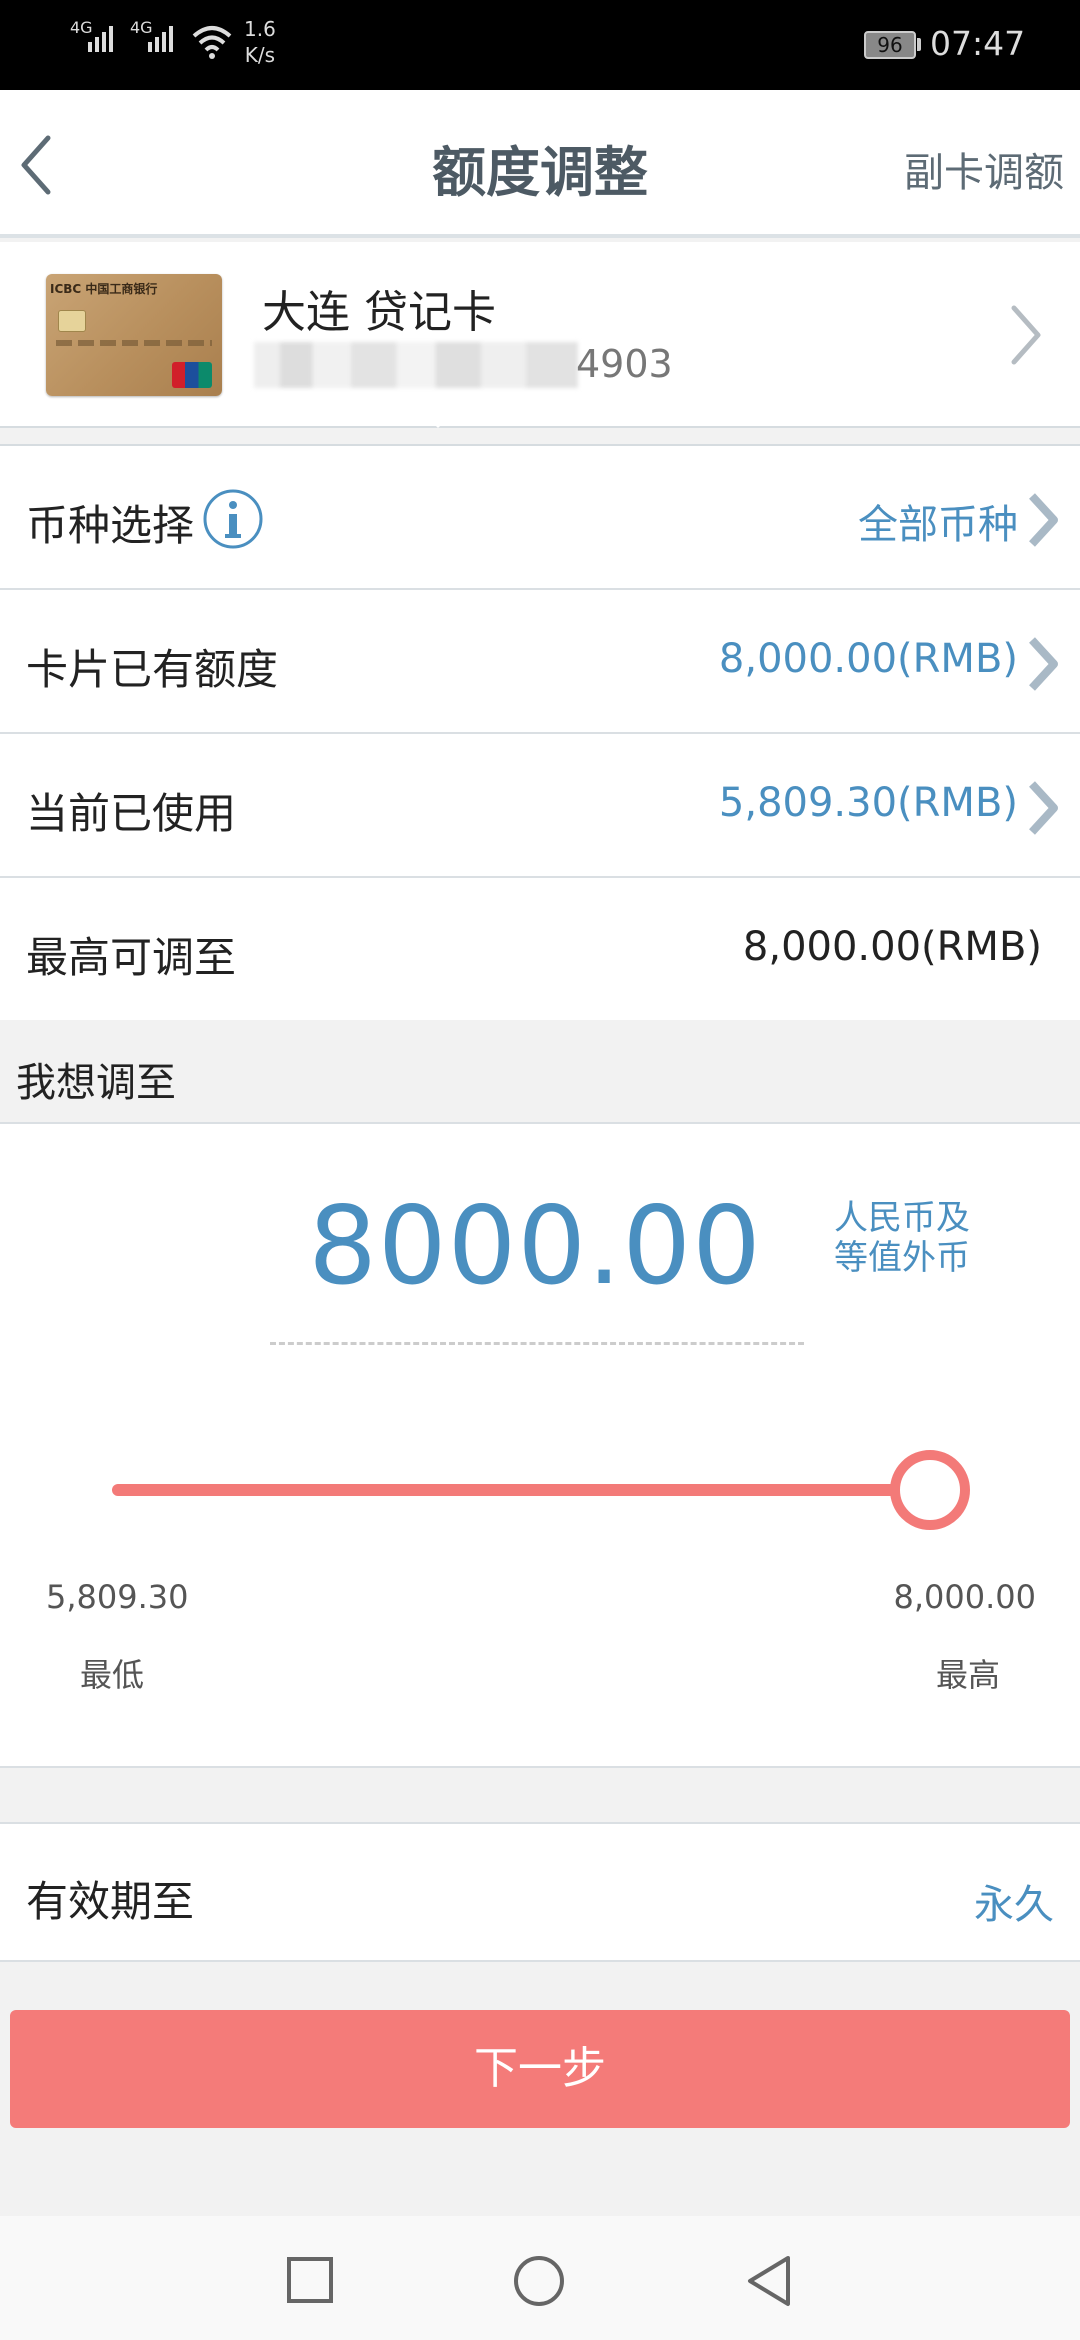 The height and width of the screenshot is (2340, 1080). What do you see at coordinates (540, 1892) in the screenshot?
I see `validity-row: 有效期至 永久` at bounding box center [540, 1892].